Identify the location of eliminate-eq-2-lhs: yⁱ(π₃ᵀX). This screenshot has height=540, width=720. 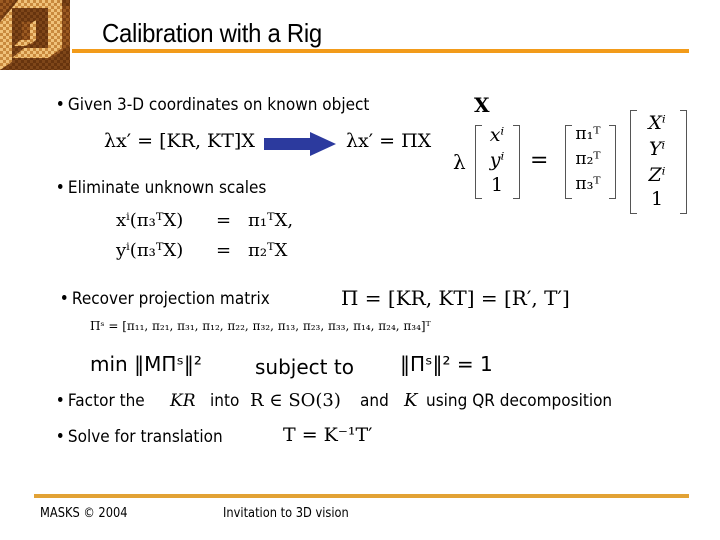
(150, 250).